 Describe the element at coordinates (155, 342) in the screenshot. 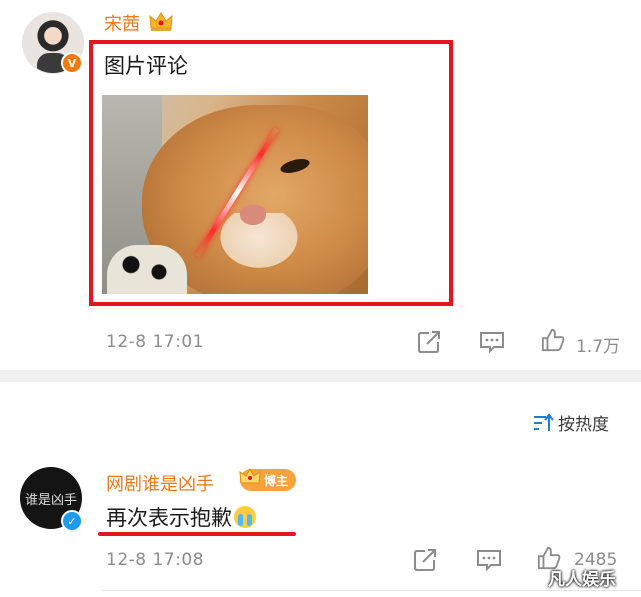

I see `comment1-time: 12-8 17:01` at that location.